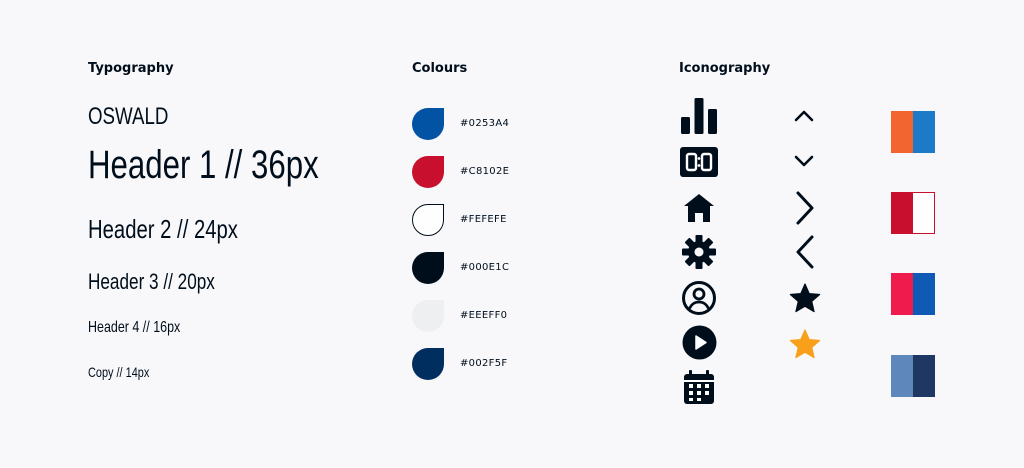  What do you see at coordinates (725, 68) in the screenshot?
I see `iconography-title: Iconography` at bounding box center [725, 68].